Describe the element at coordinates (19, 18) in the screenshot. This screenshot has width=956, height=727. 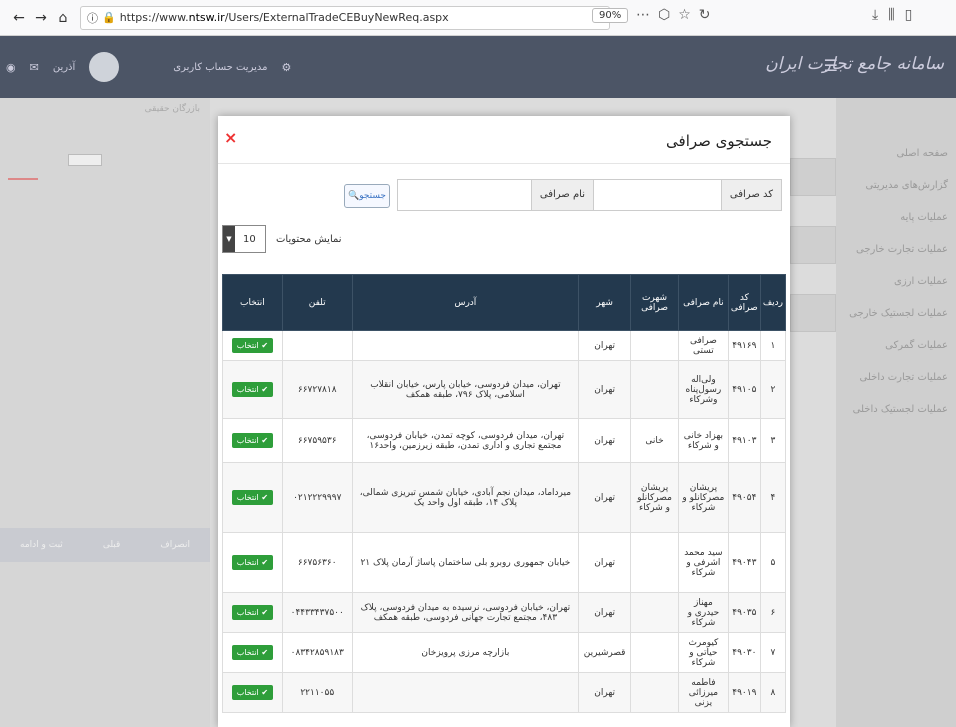
I see `back-icon: ←` at that location.